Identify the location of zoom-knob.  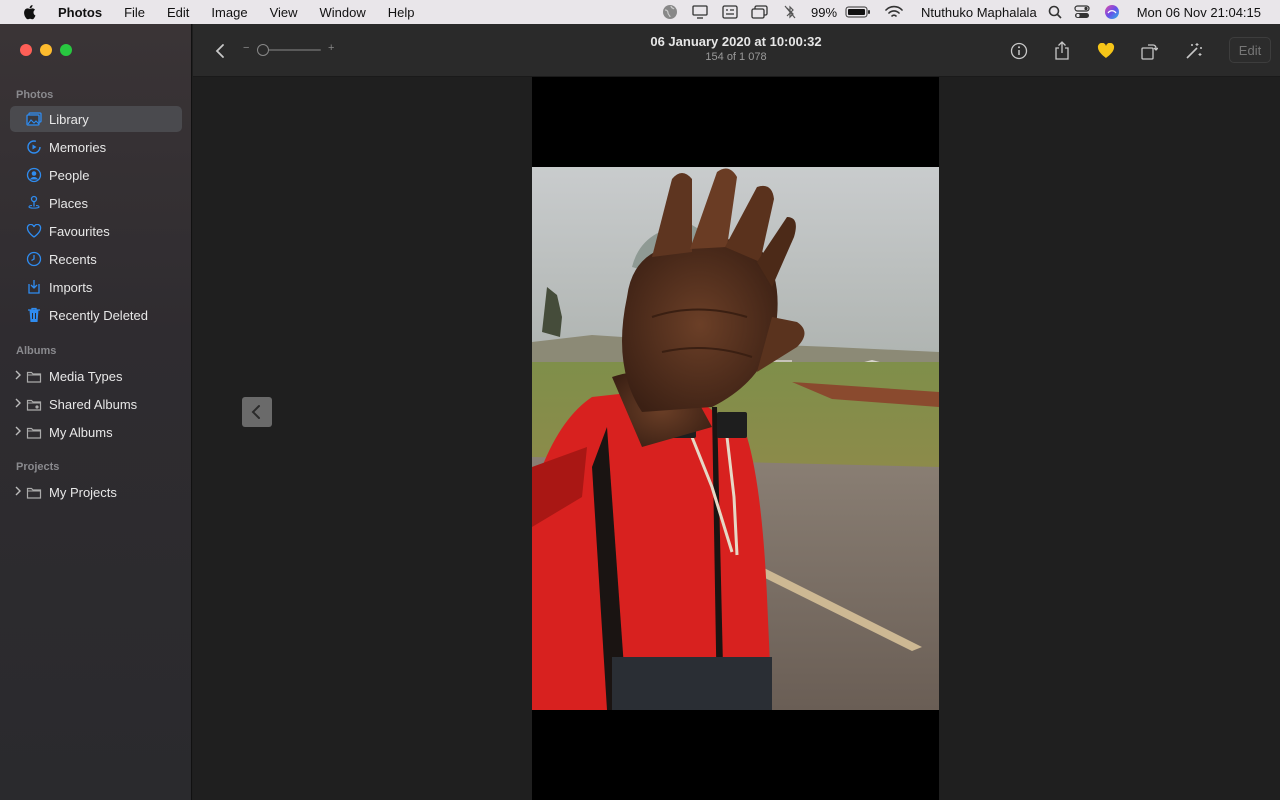
(263, 50).